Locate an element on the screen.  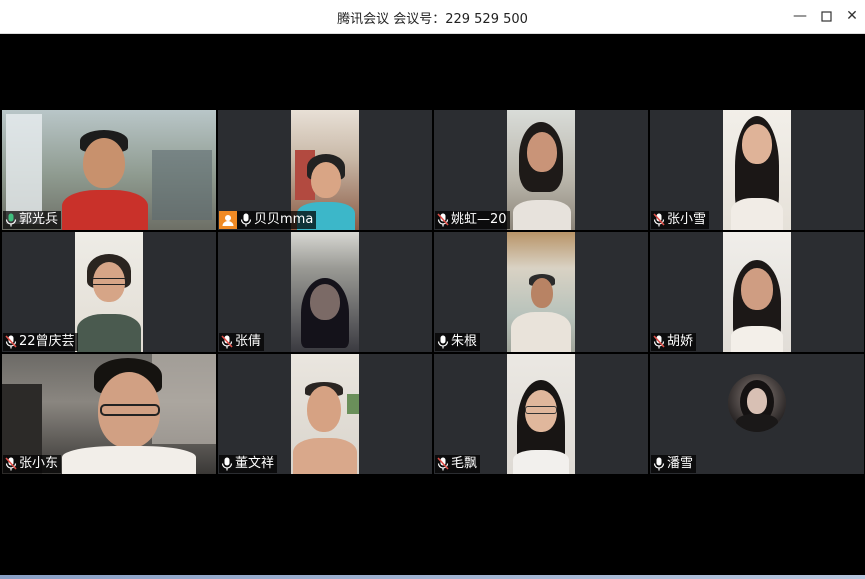
participant-name: 张小雪 is located at coordinates (687, 219).